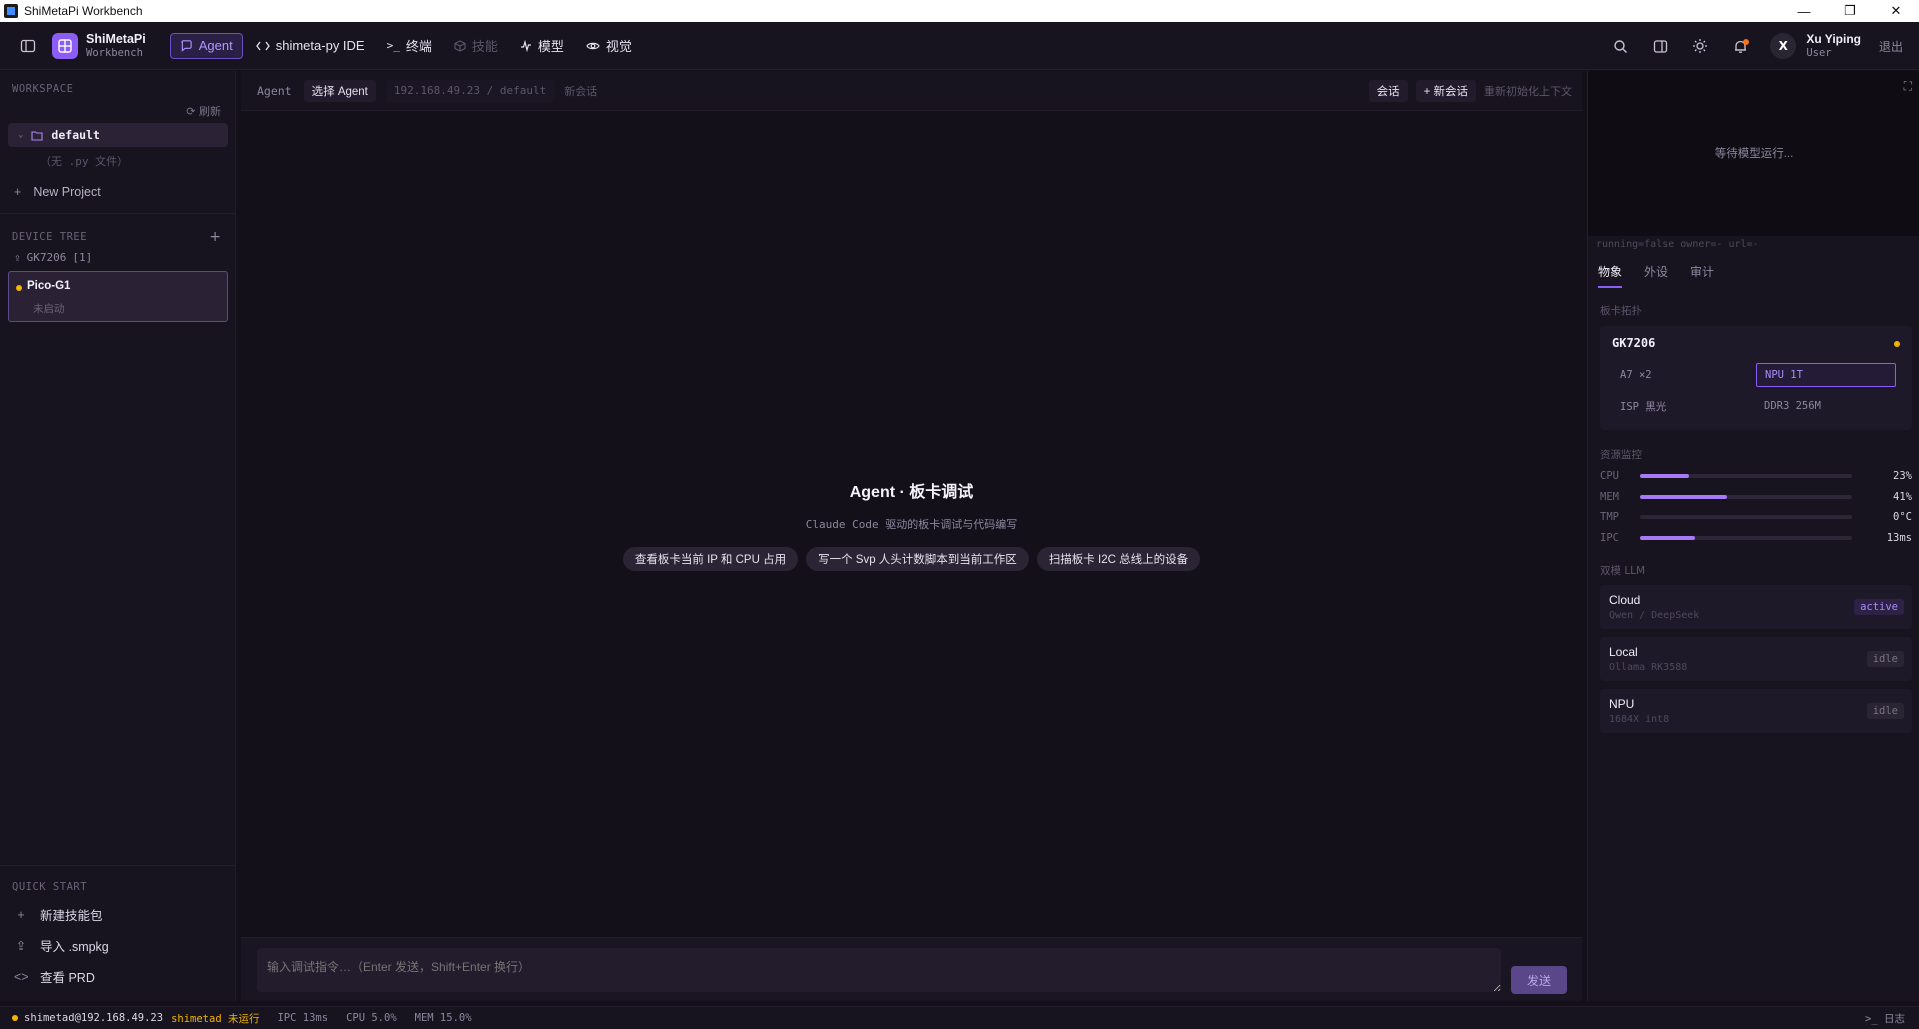  What do you see at coordinates (1634, 343) in the screenshot?
I see `board-name: GK7206` at bounding box center [1634, 343].